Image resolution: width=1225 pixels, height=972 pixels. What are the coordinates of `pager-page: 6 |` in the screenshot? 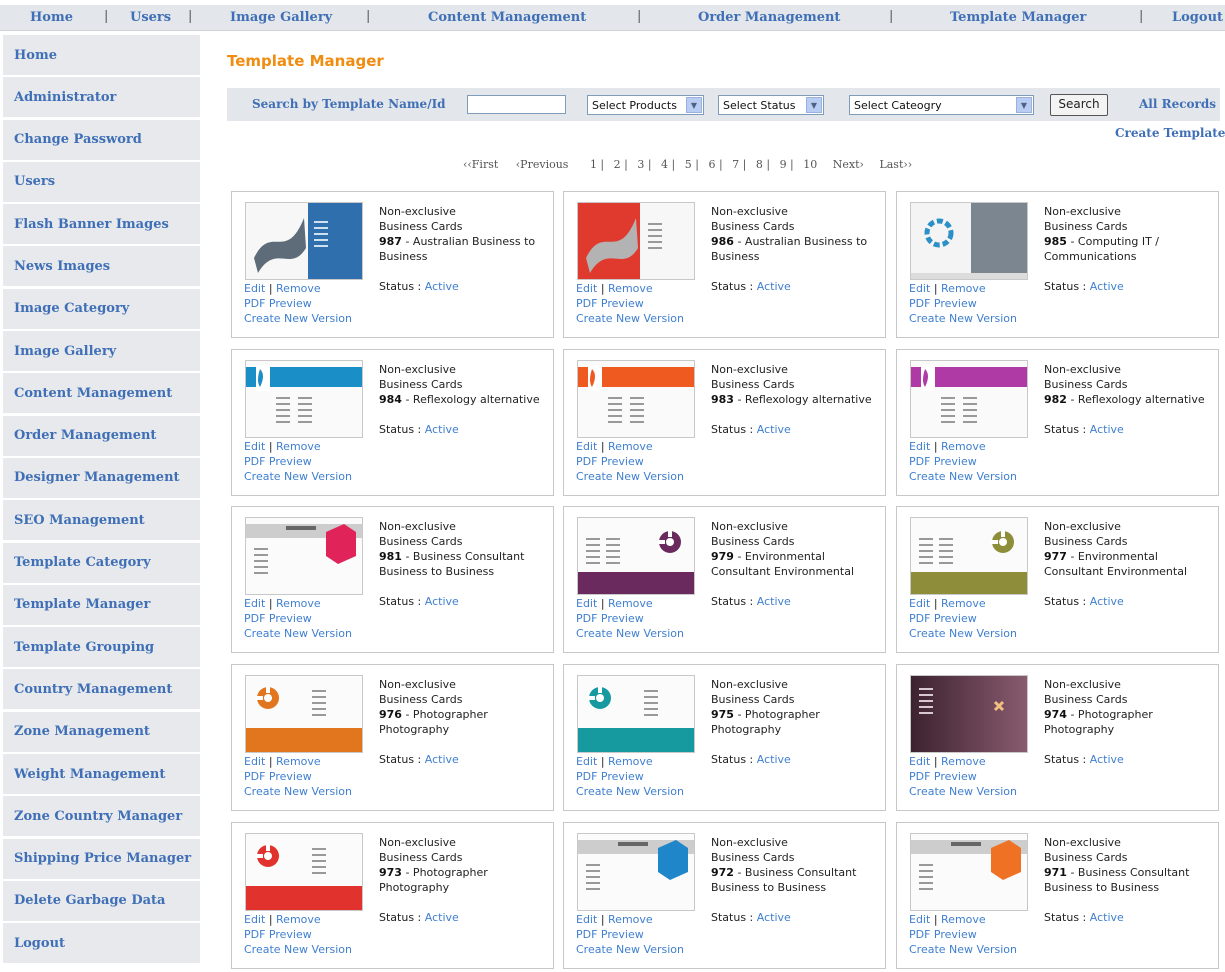 It's located at (715, 164).